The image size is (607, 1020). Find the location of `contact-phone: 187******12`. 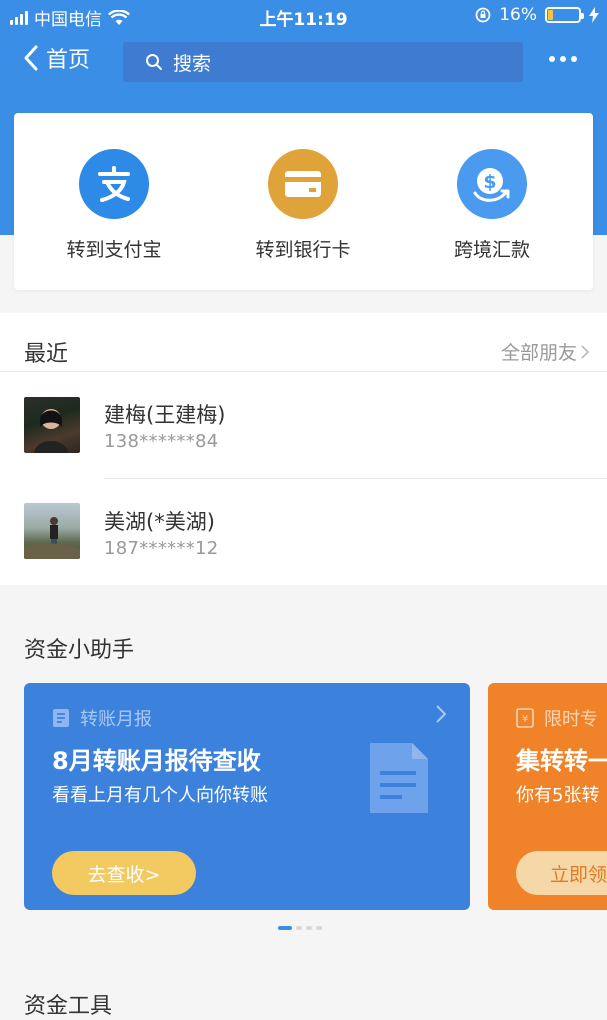

contact-phone: 187******12 is located at coordinates (161, 548).